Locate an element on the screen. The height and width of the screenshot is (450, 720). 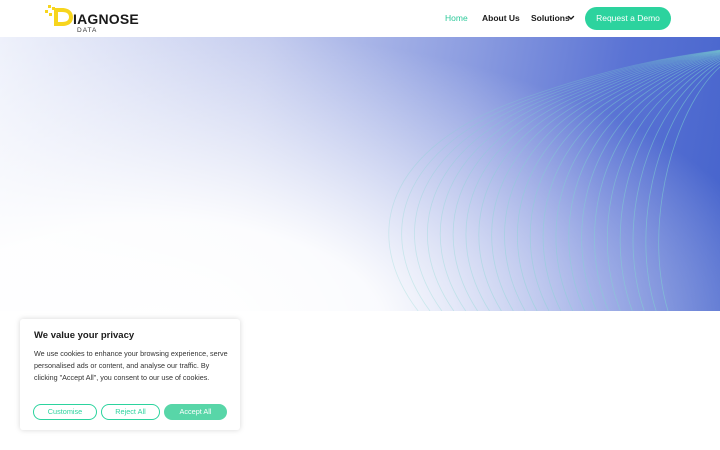
brand-name: IAGNOSE is located at coordinates (106, 19).